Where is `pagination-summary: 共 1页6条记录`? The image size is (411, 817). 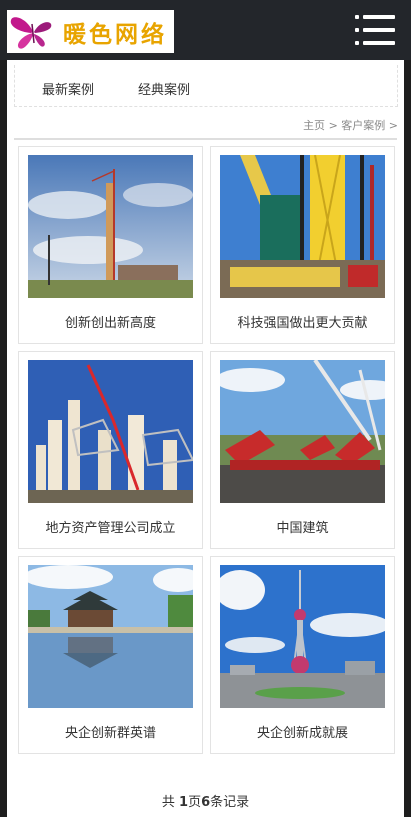 pagination-summary: 共 1页6条记录 is located at coordinates (205, 800).